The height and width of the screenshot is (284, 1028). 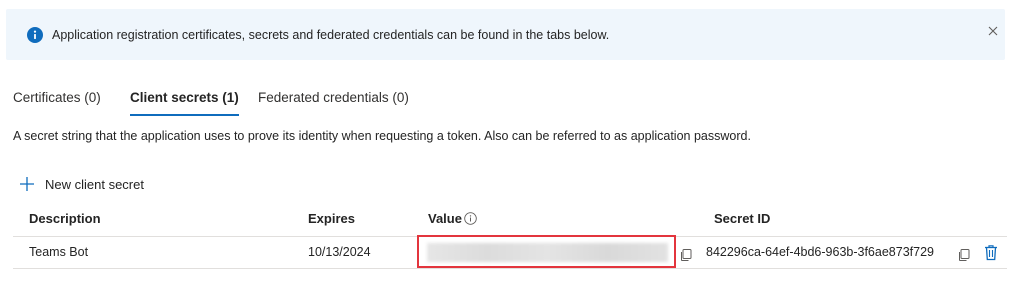 I want to click on tab-certificates: Certificates (0), so click(x=57, y=103).